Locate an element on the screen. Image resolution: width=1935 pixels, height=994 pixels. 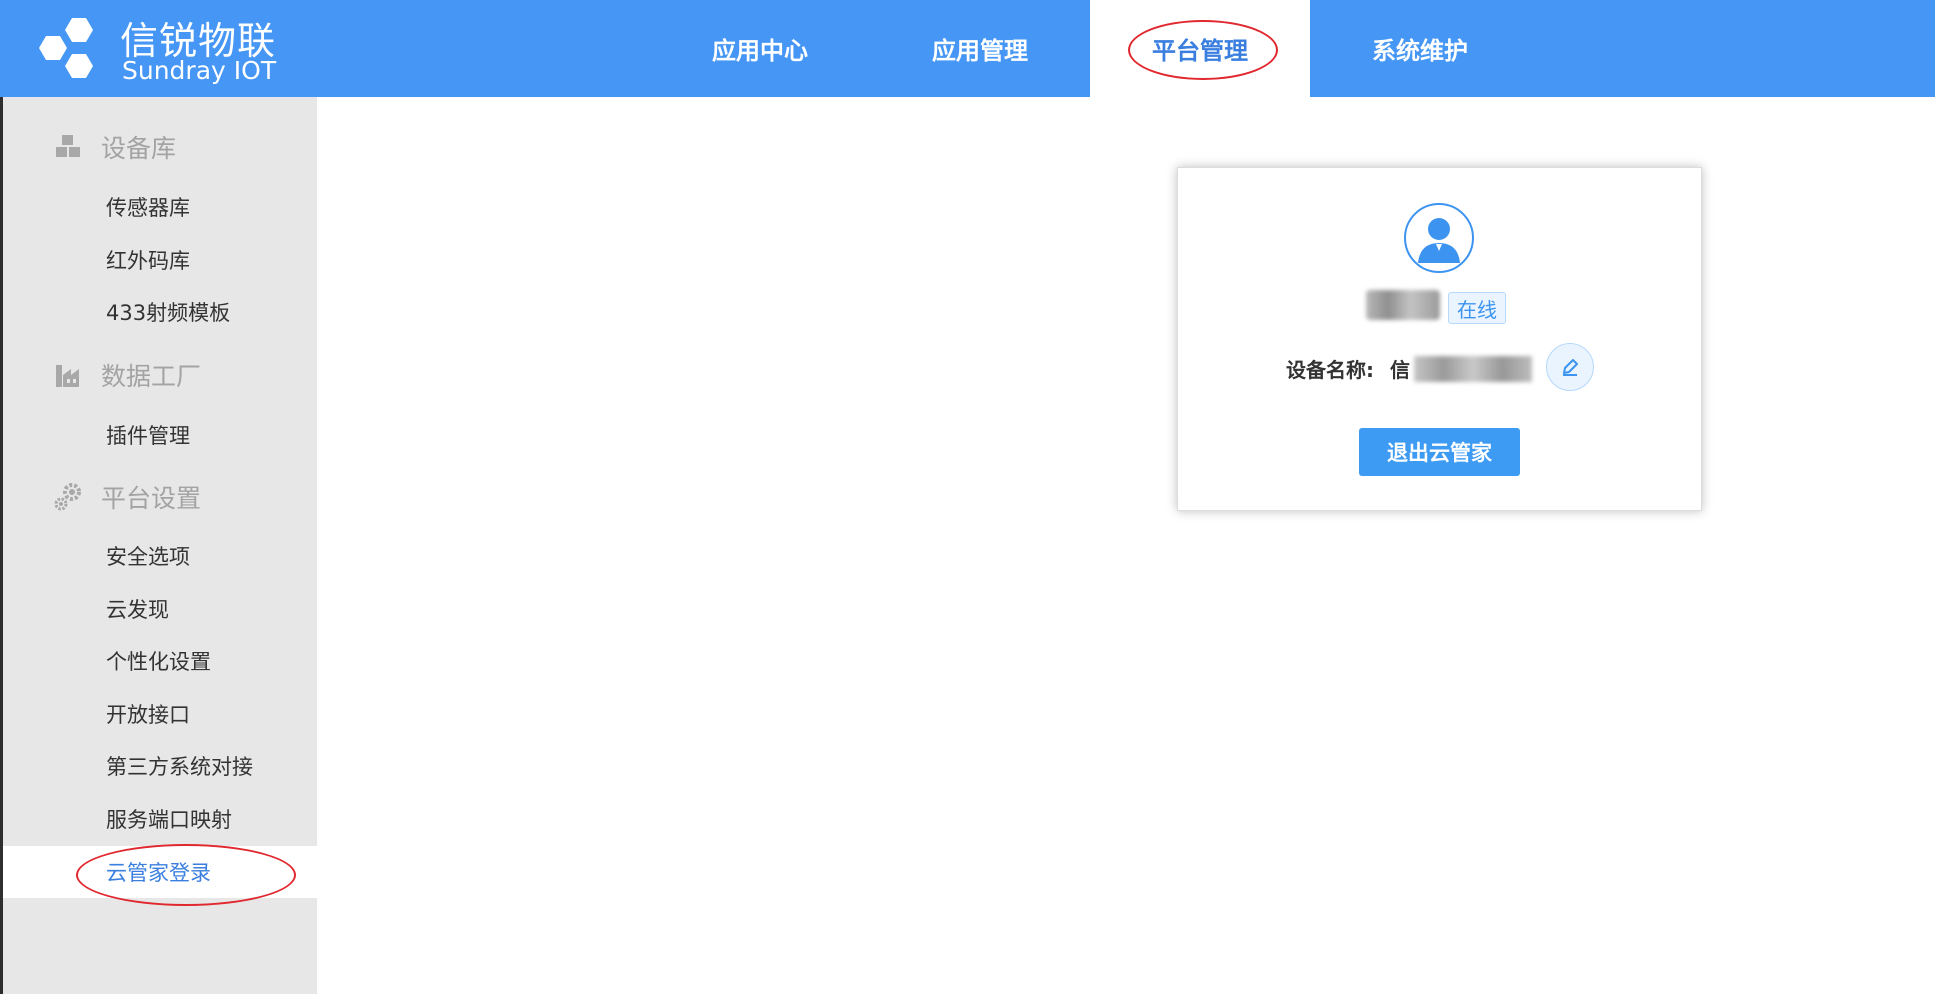
brand-logo: 信锐物联 Sundray IOT is located at coordinates (166, 49).